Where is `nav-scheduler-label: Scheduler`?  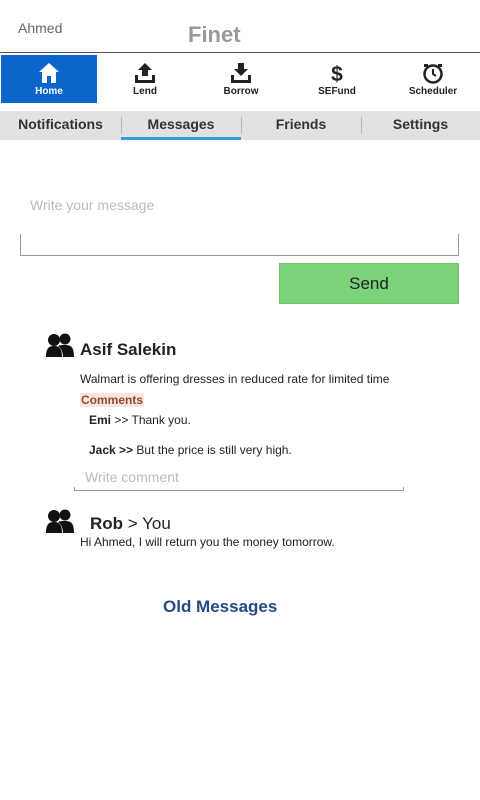
nav-scheduler-label: Scheduler is located at coordinates (433, 91).